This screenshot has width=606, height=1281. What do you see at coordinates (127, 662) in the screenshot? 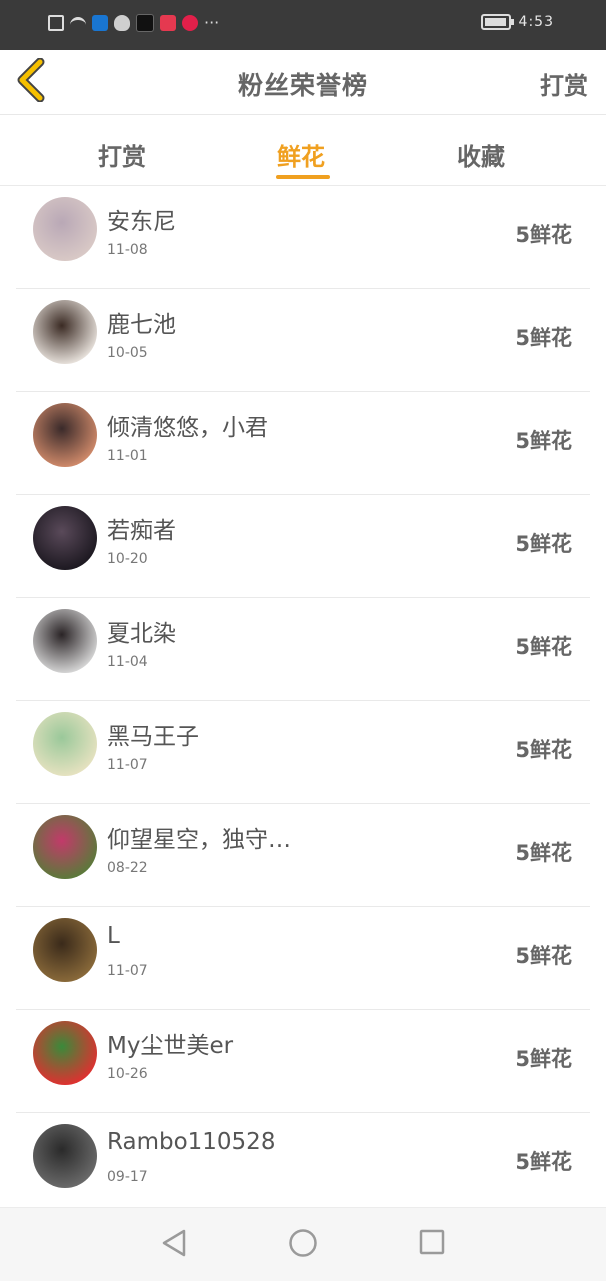
I see `fan-date: 11-04` at bounding box center [127, 662].